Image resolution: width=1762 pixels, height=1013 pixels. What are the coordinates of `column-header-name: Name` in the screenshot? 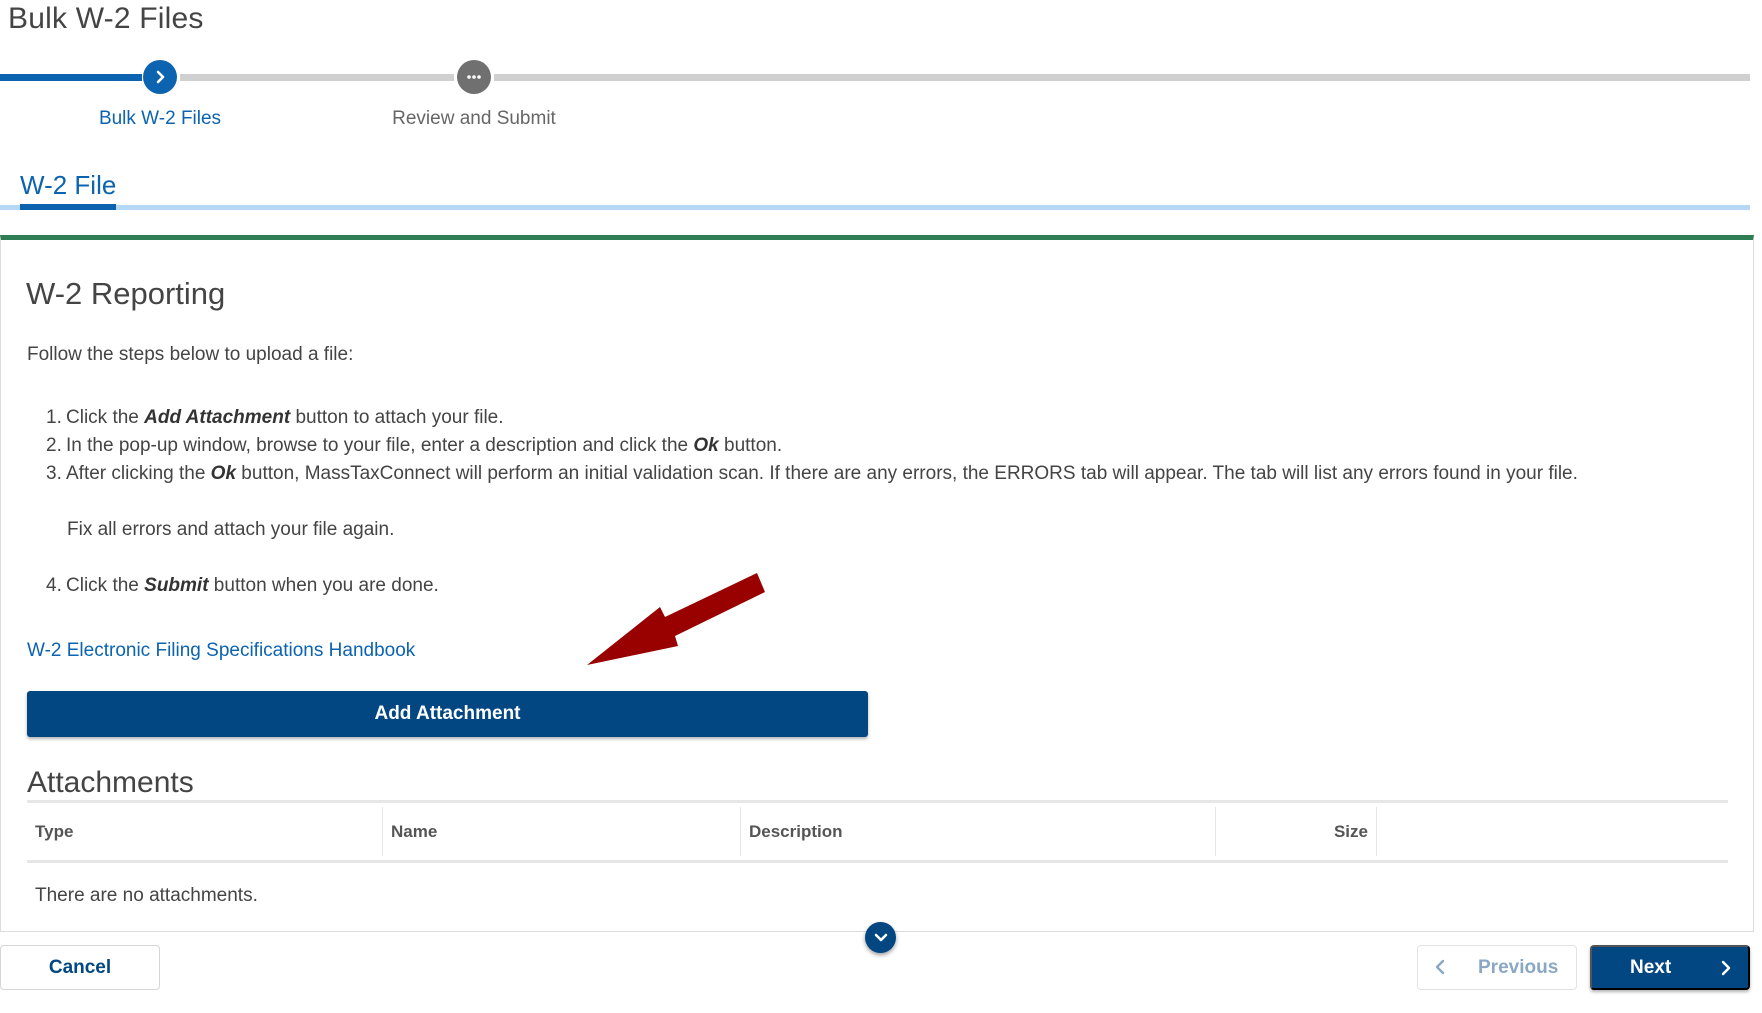 It's located at (562, 831).